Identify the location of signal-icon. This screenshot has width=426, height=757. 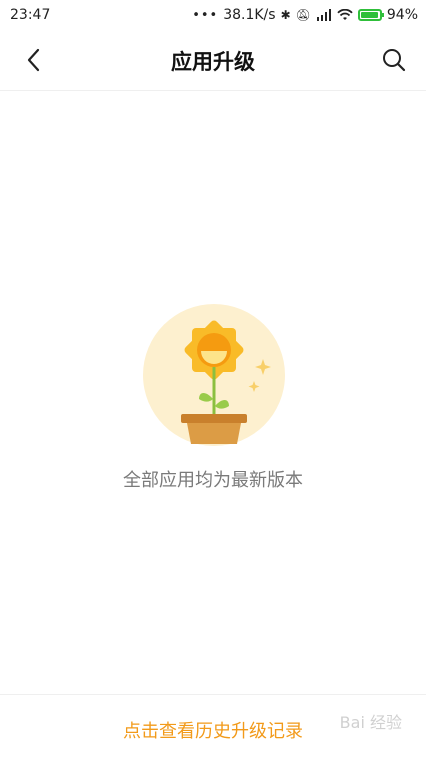
(323, 15).